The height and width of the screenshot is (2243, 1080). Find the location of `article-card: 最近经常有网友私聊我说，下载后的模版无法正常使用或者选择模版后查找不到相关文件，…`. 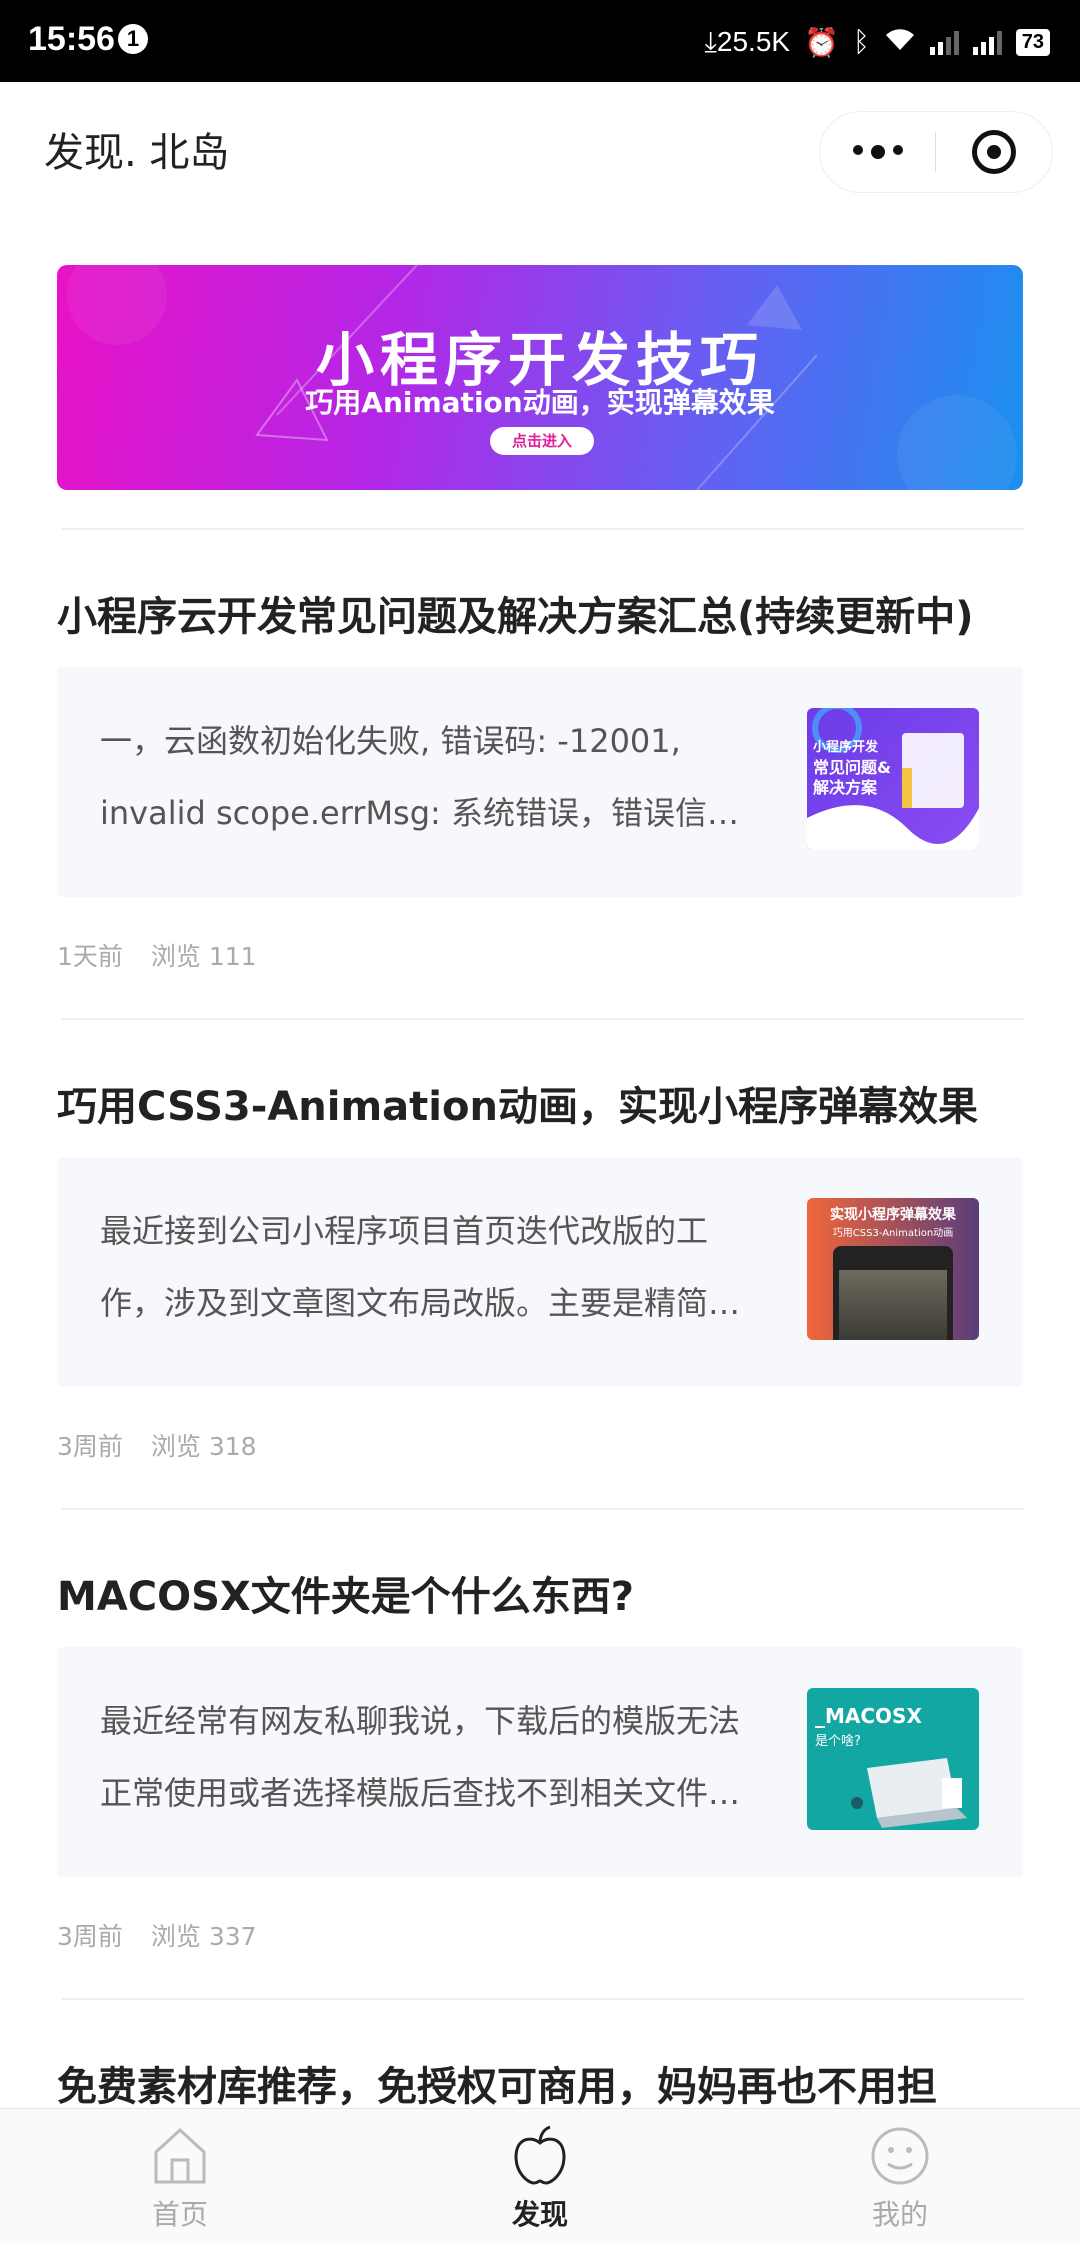

article-card: 最近经常有网友私聊我说，下载后的模版无法正常使用或者选择模版后查找不到相关文件，… is located at coordinates (540, 1762).